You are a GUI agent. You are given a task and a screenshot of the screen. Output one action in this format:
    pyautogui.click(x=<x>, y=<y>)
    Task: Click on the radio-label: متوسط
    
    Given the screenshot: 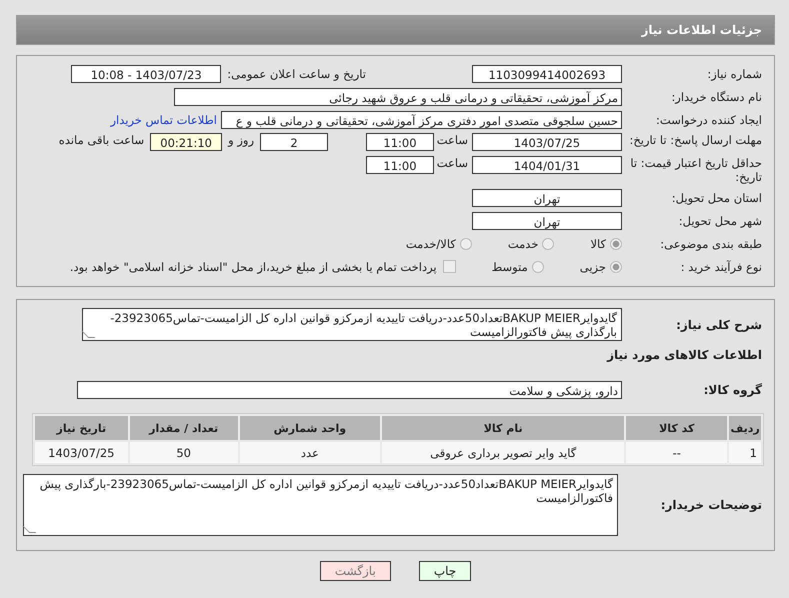 What is the action you would take?
    pyautogui.click(x=510, y=267)
    